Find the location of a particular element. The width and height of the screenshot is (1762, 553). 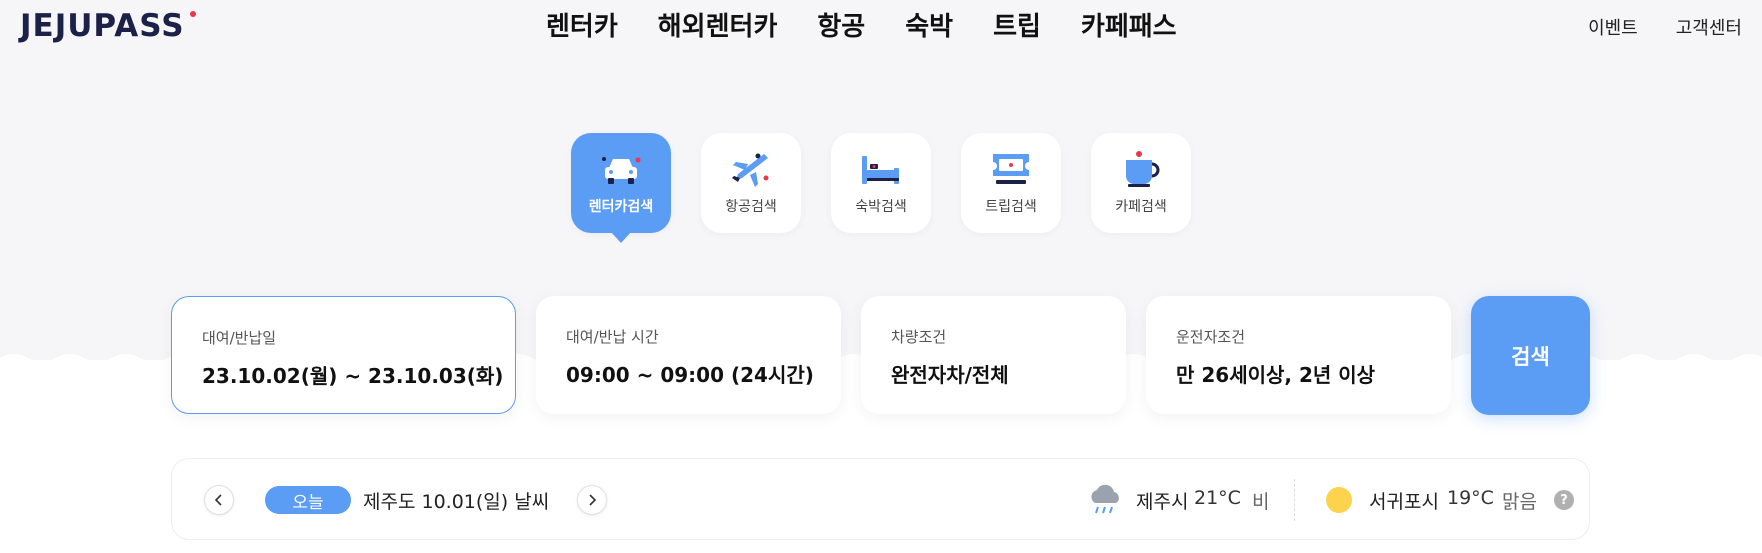

today-badge: 오늘 is located at coordinates (308, 500).